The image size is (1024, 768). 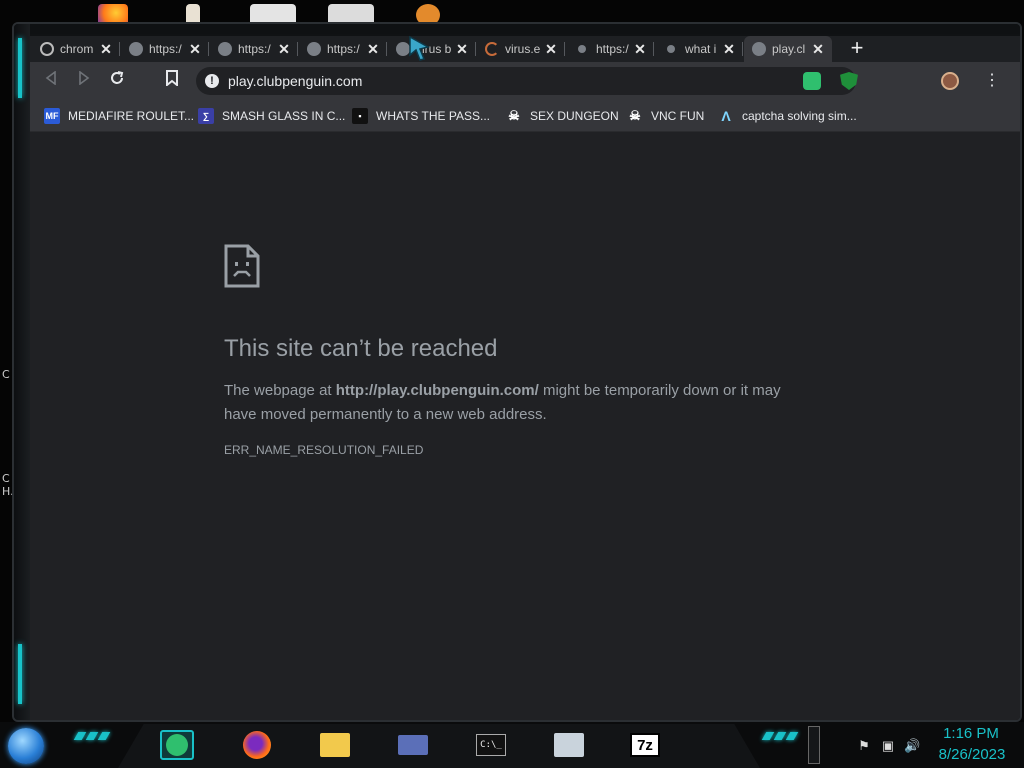 What do you see at coordinates (972, 754) in the screenshot?
I see `clock-date: 8/26/2023` at bounding box center [972, 754].